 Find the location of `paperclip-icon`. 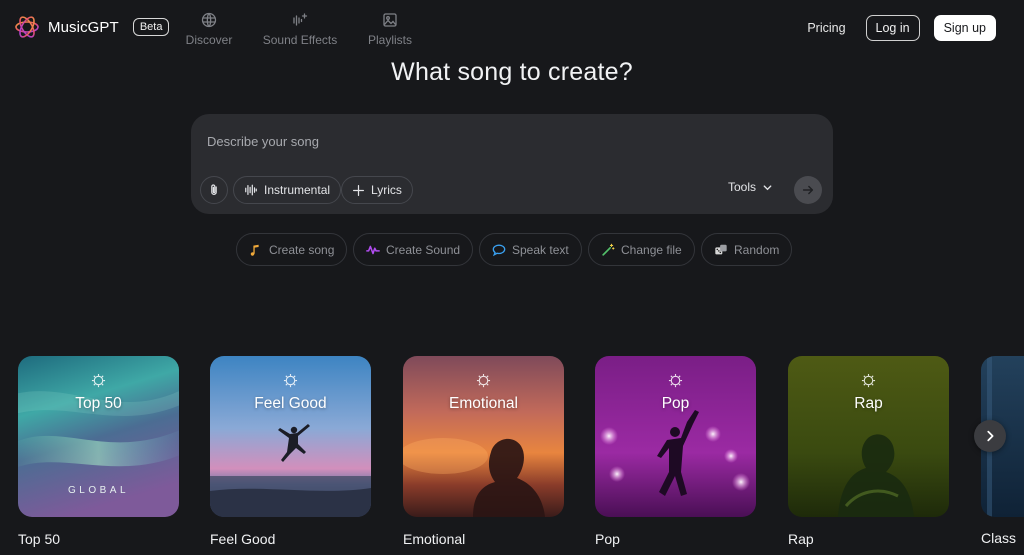

paperclip-icon is located at coordinates (214, 189).